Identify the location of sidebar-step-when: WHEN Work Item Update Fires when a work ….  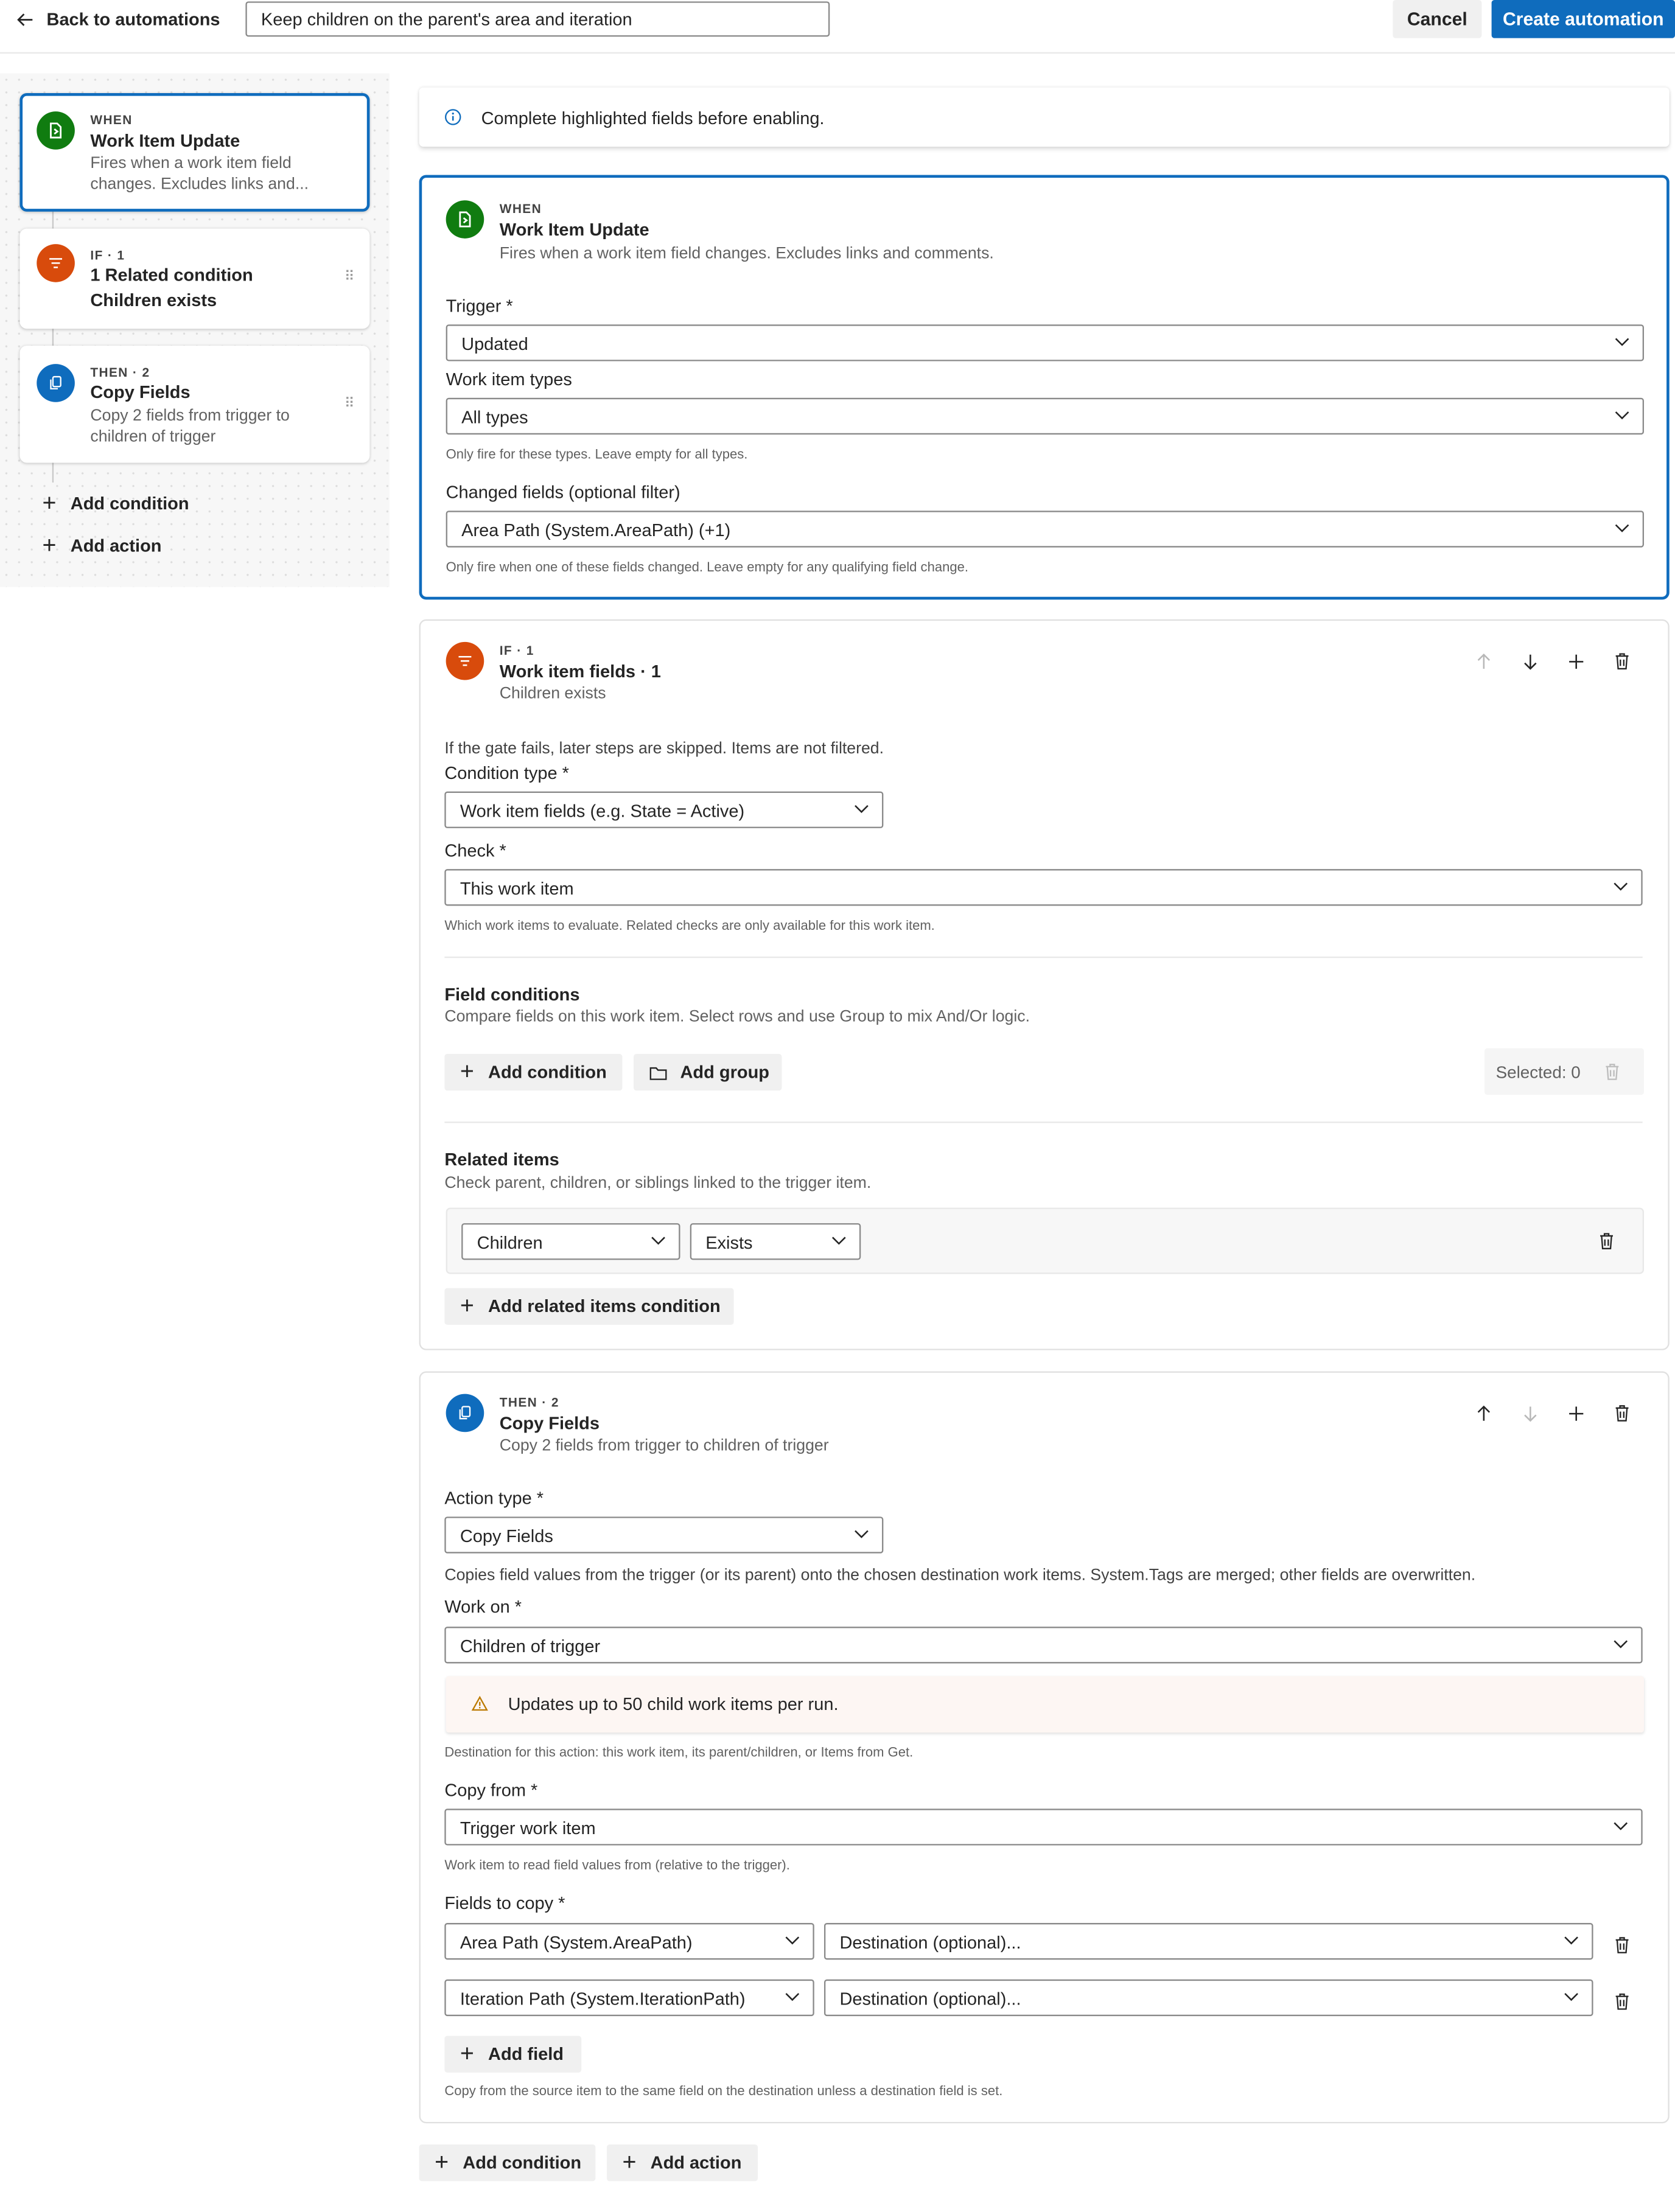
(195, 152).